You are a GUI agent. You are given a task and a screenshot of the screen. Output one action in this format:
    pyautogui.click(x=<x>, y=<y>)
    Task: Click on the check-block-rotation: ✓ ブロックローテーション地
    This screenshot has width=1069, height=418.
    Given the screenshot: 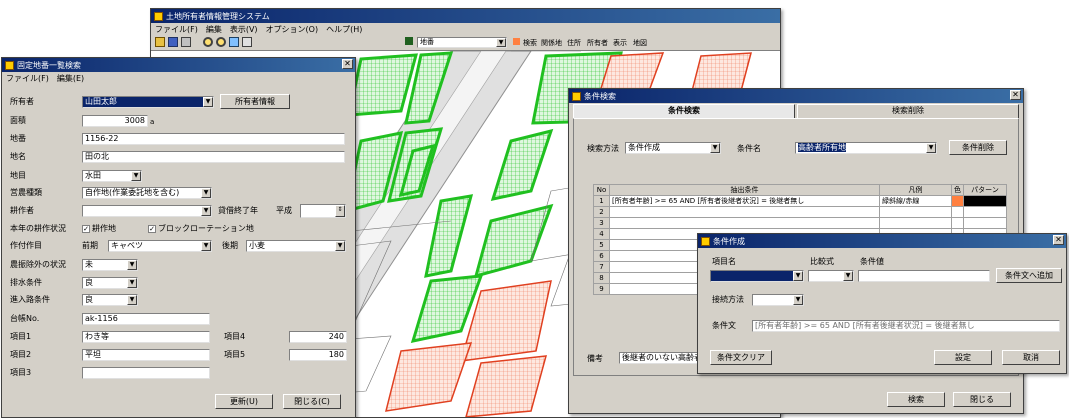 What is the action you would take?
    pyautogui.click(x=201, y=228)
    